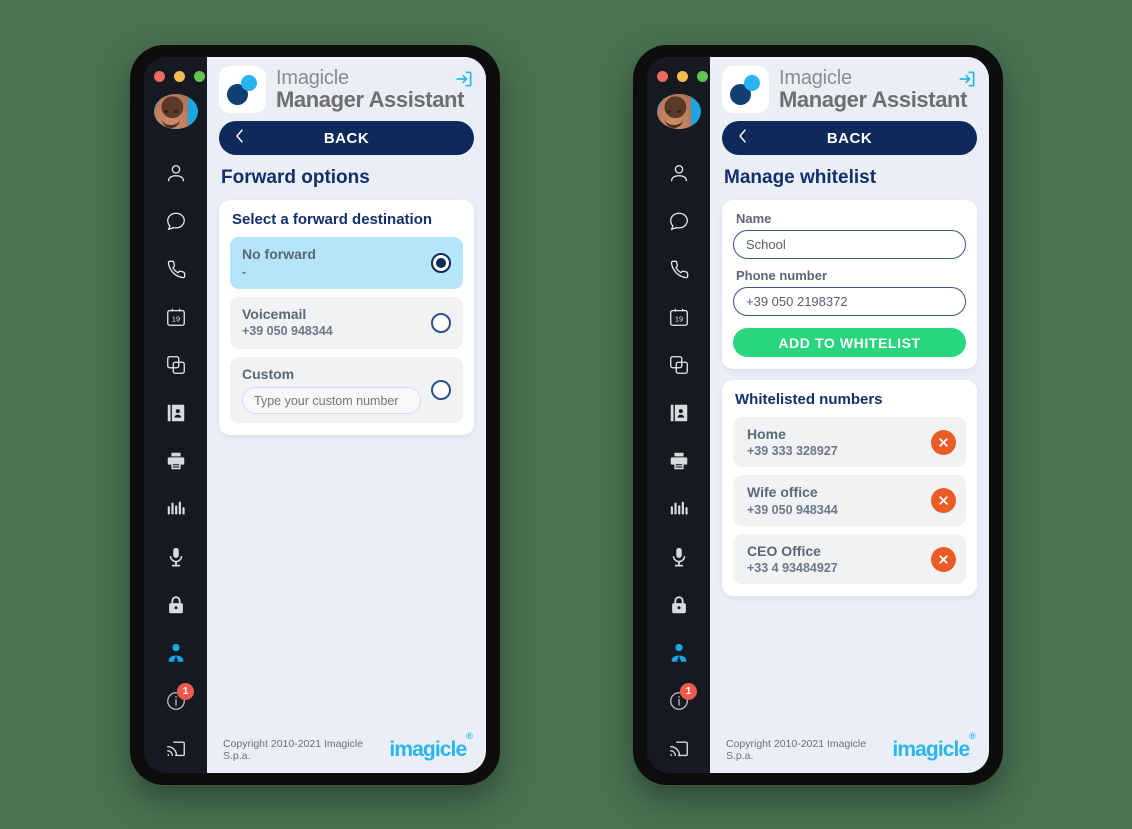 The width and height of the screenshot is (1132, 829). Describe the element at coordinates (295, 177) in the screenshot. I see `page-title: Forward options` at that location.